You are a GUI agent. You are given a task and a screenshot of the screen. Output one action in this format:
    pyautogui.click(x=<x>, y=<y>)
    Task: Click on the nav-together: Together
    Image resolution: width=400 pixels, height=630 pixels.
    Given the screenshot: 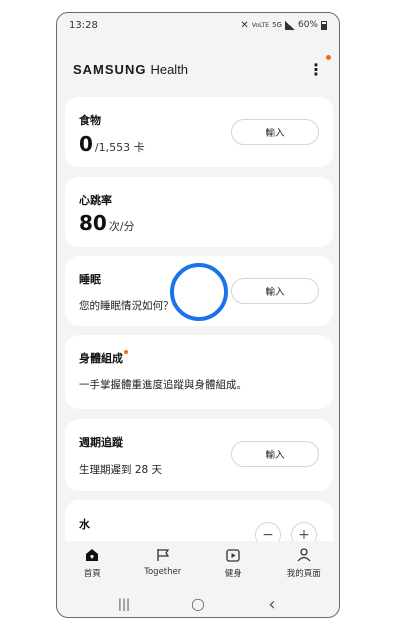 What is the action you would take?
    pyautogui.click(x=163, y=562)
    